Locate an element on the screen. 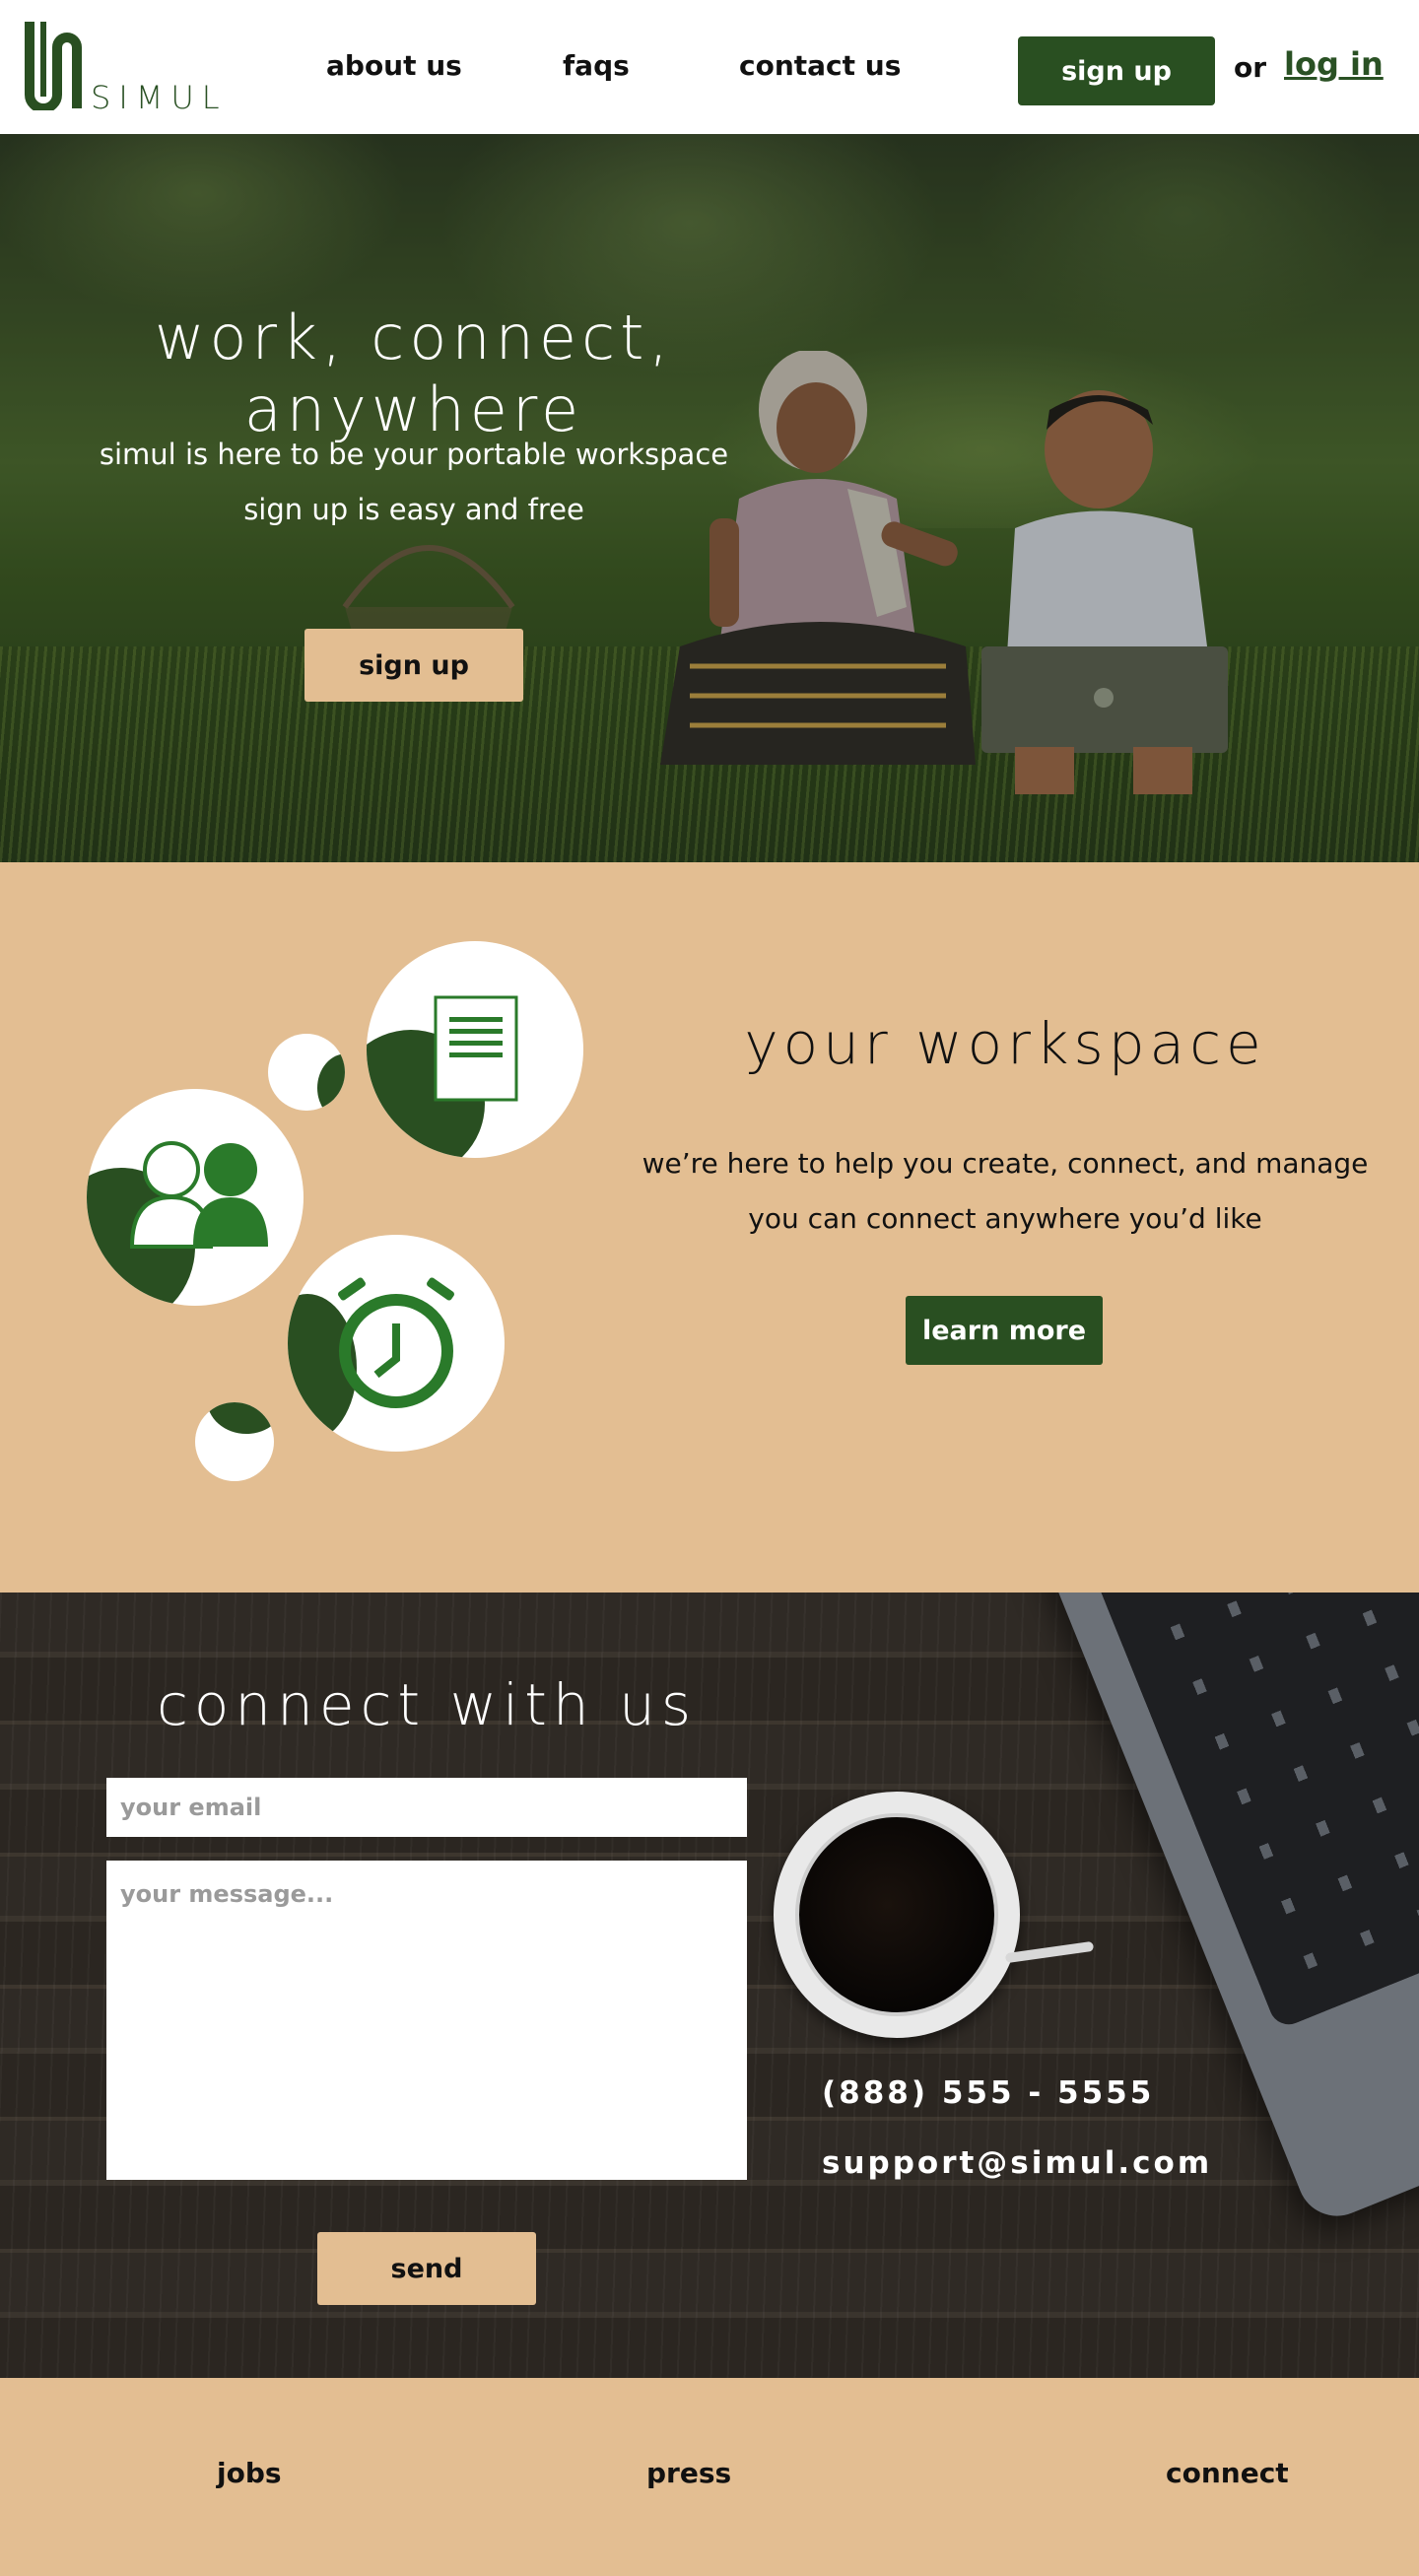  logo-wordmark: SIMUL is located at coordinates (159, 97).